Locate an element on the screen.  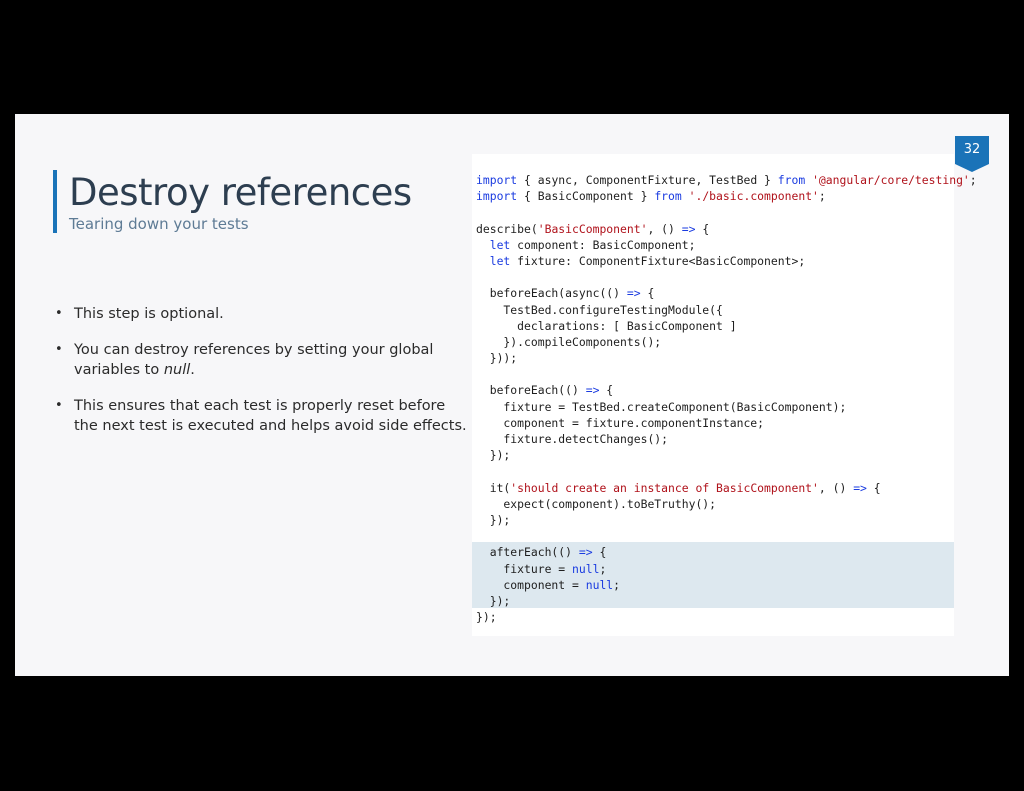
title-accent-bar is located at coordinates (55, 201).